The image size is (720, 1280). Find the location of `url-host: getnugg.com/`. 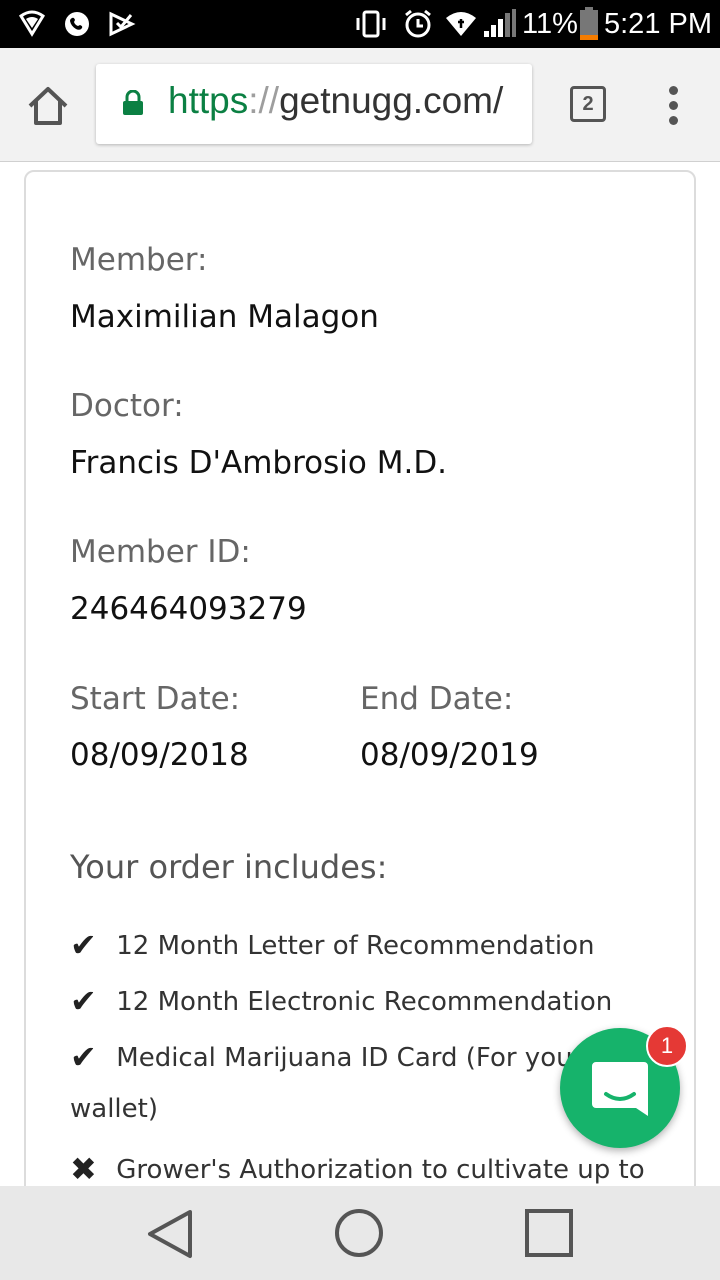

url-host: getnugg.com/ is located at coordinates (391, 100).